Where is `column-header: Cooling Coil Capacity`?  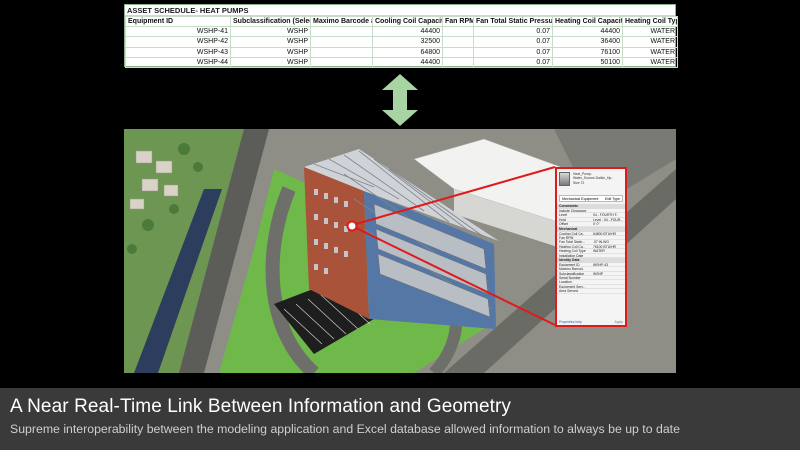 column-header: Cooling Coil Capacity is located at coordinates (407, 21).